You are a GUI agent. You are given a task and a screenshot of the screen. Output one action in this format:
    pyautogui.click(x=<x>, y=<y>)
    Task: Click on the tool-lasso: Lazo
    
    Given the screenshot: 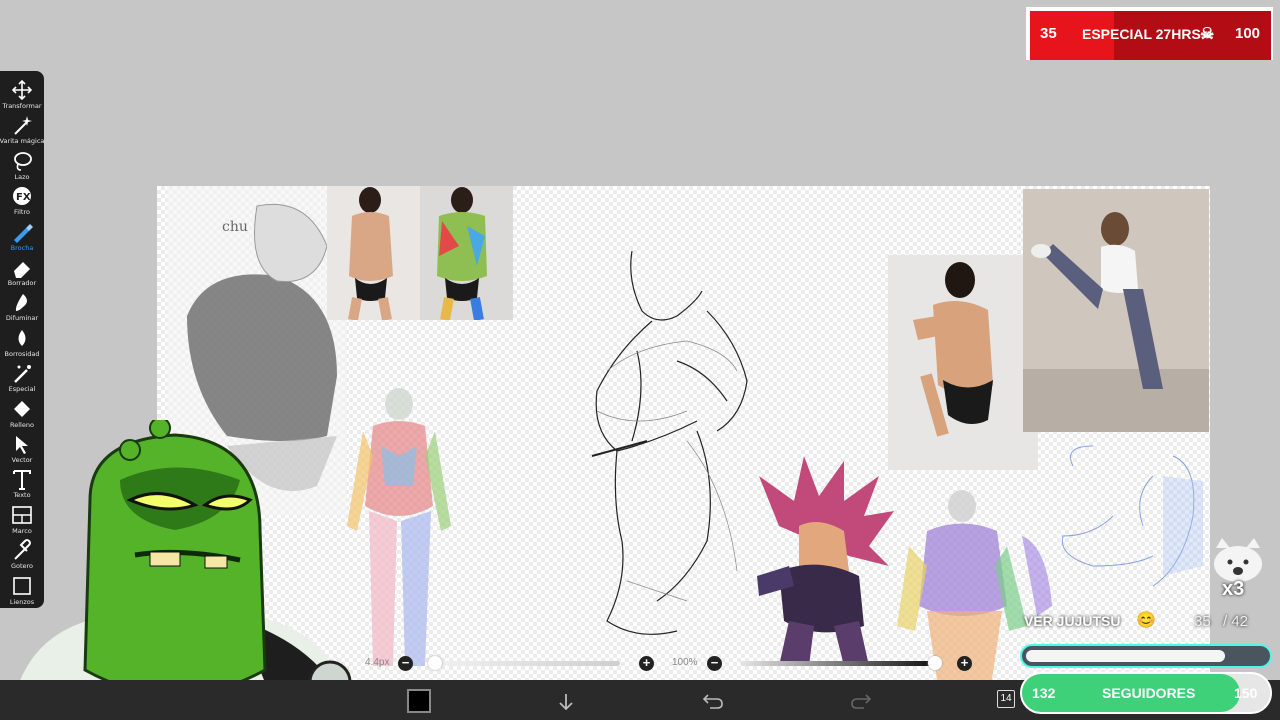 What is the action you would take?
    pyautogui.click(x=22, y=164)
    